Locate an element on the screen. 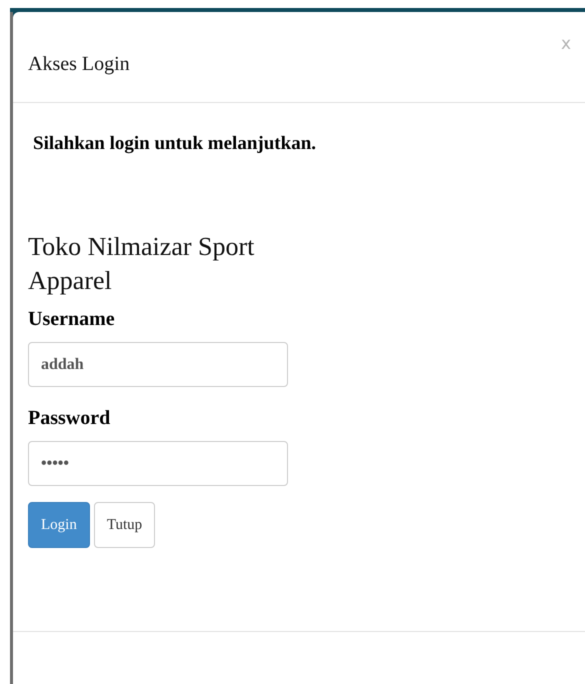  input-field: ••••• is located at coordinates (158, 463).